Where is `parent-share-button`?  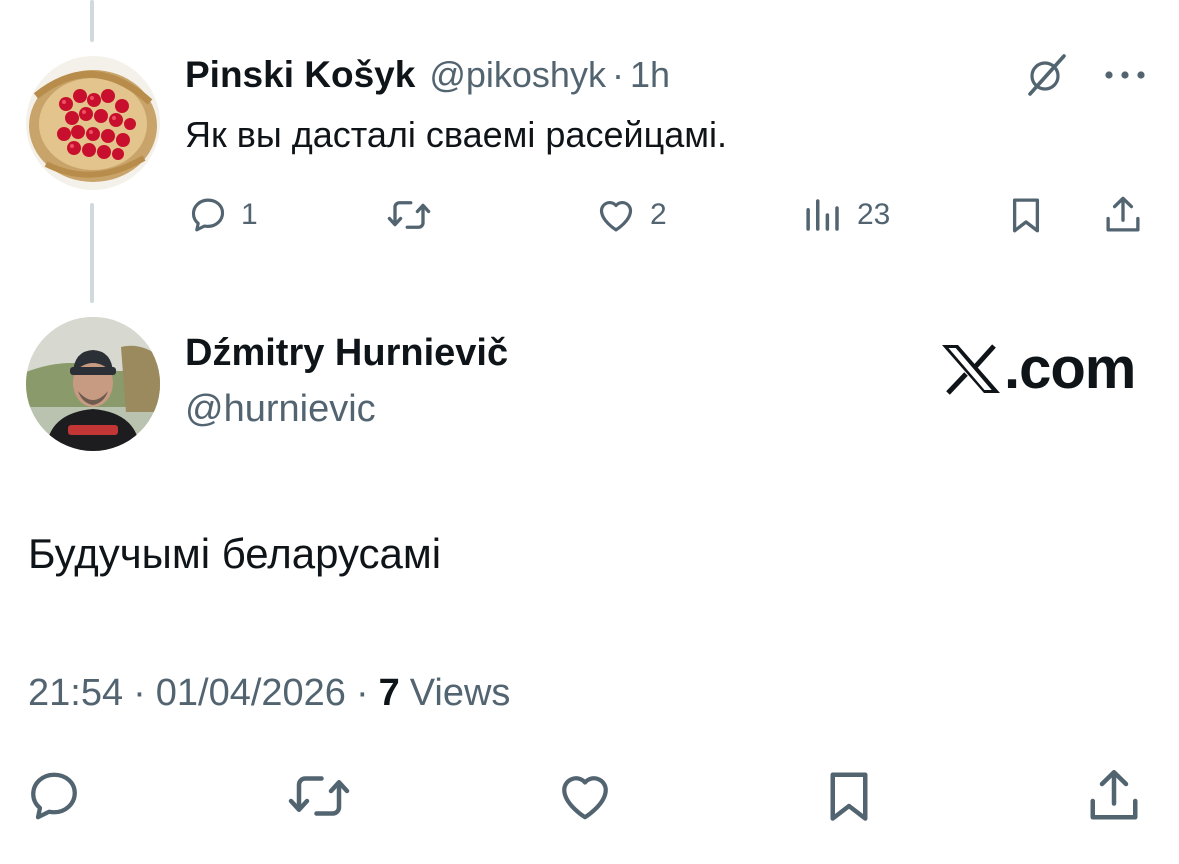
parent-share-button is located at coordinates (1123, 215).